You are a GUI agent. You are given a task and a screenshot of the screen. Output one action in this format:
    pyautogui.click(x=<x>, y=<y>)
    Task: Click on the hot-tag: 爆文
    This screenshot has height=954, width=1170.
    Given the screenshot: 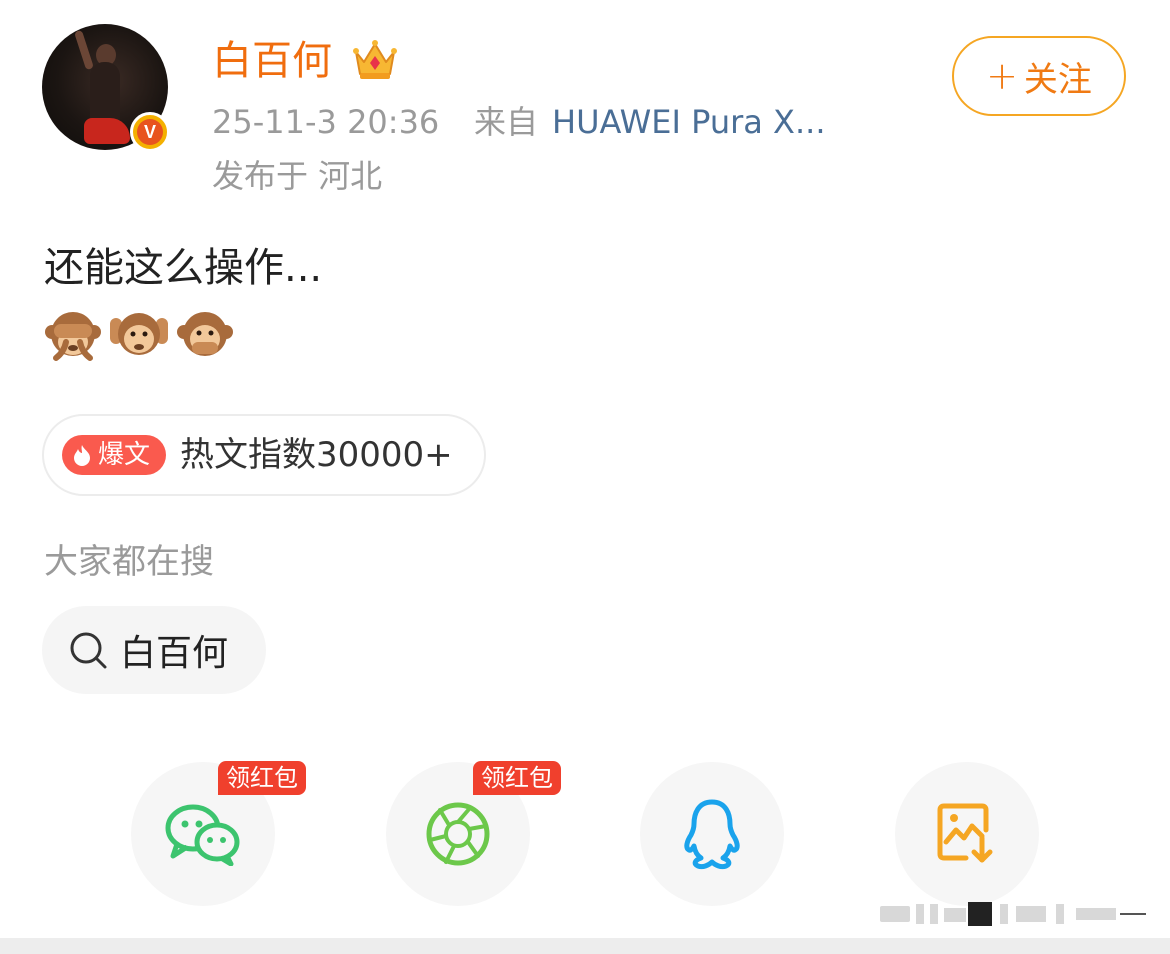 What is the action you would take?
    pyautogui.click(x=114, y=455)
    